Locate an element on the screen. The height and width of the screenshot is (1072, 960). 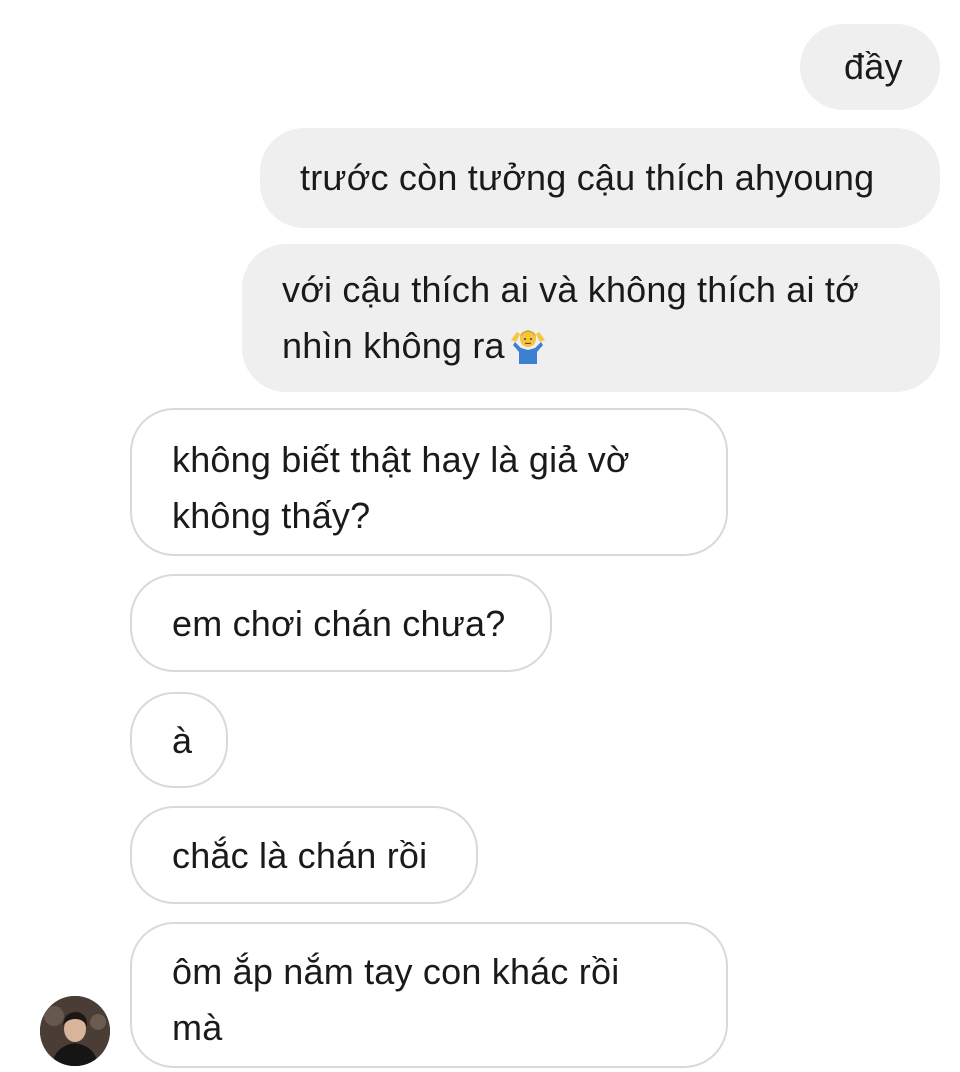
message-text: với cậu thích ai và không thích ai tớ is located at coordinates (570, 289).